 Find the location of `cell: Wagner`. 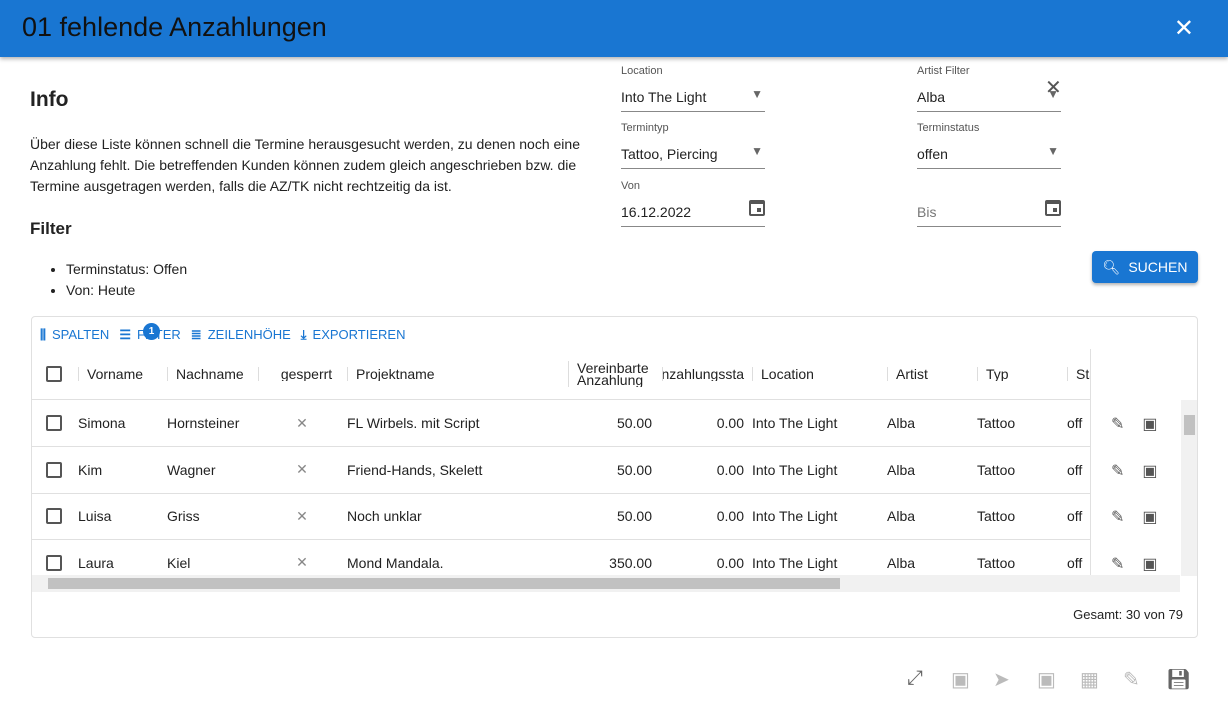

cell: Wagner is located at coordinates (191, 469).